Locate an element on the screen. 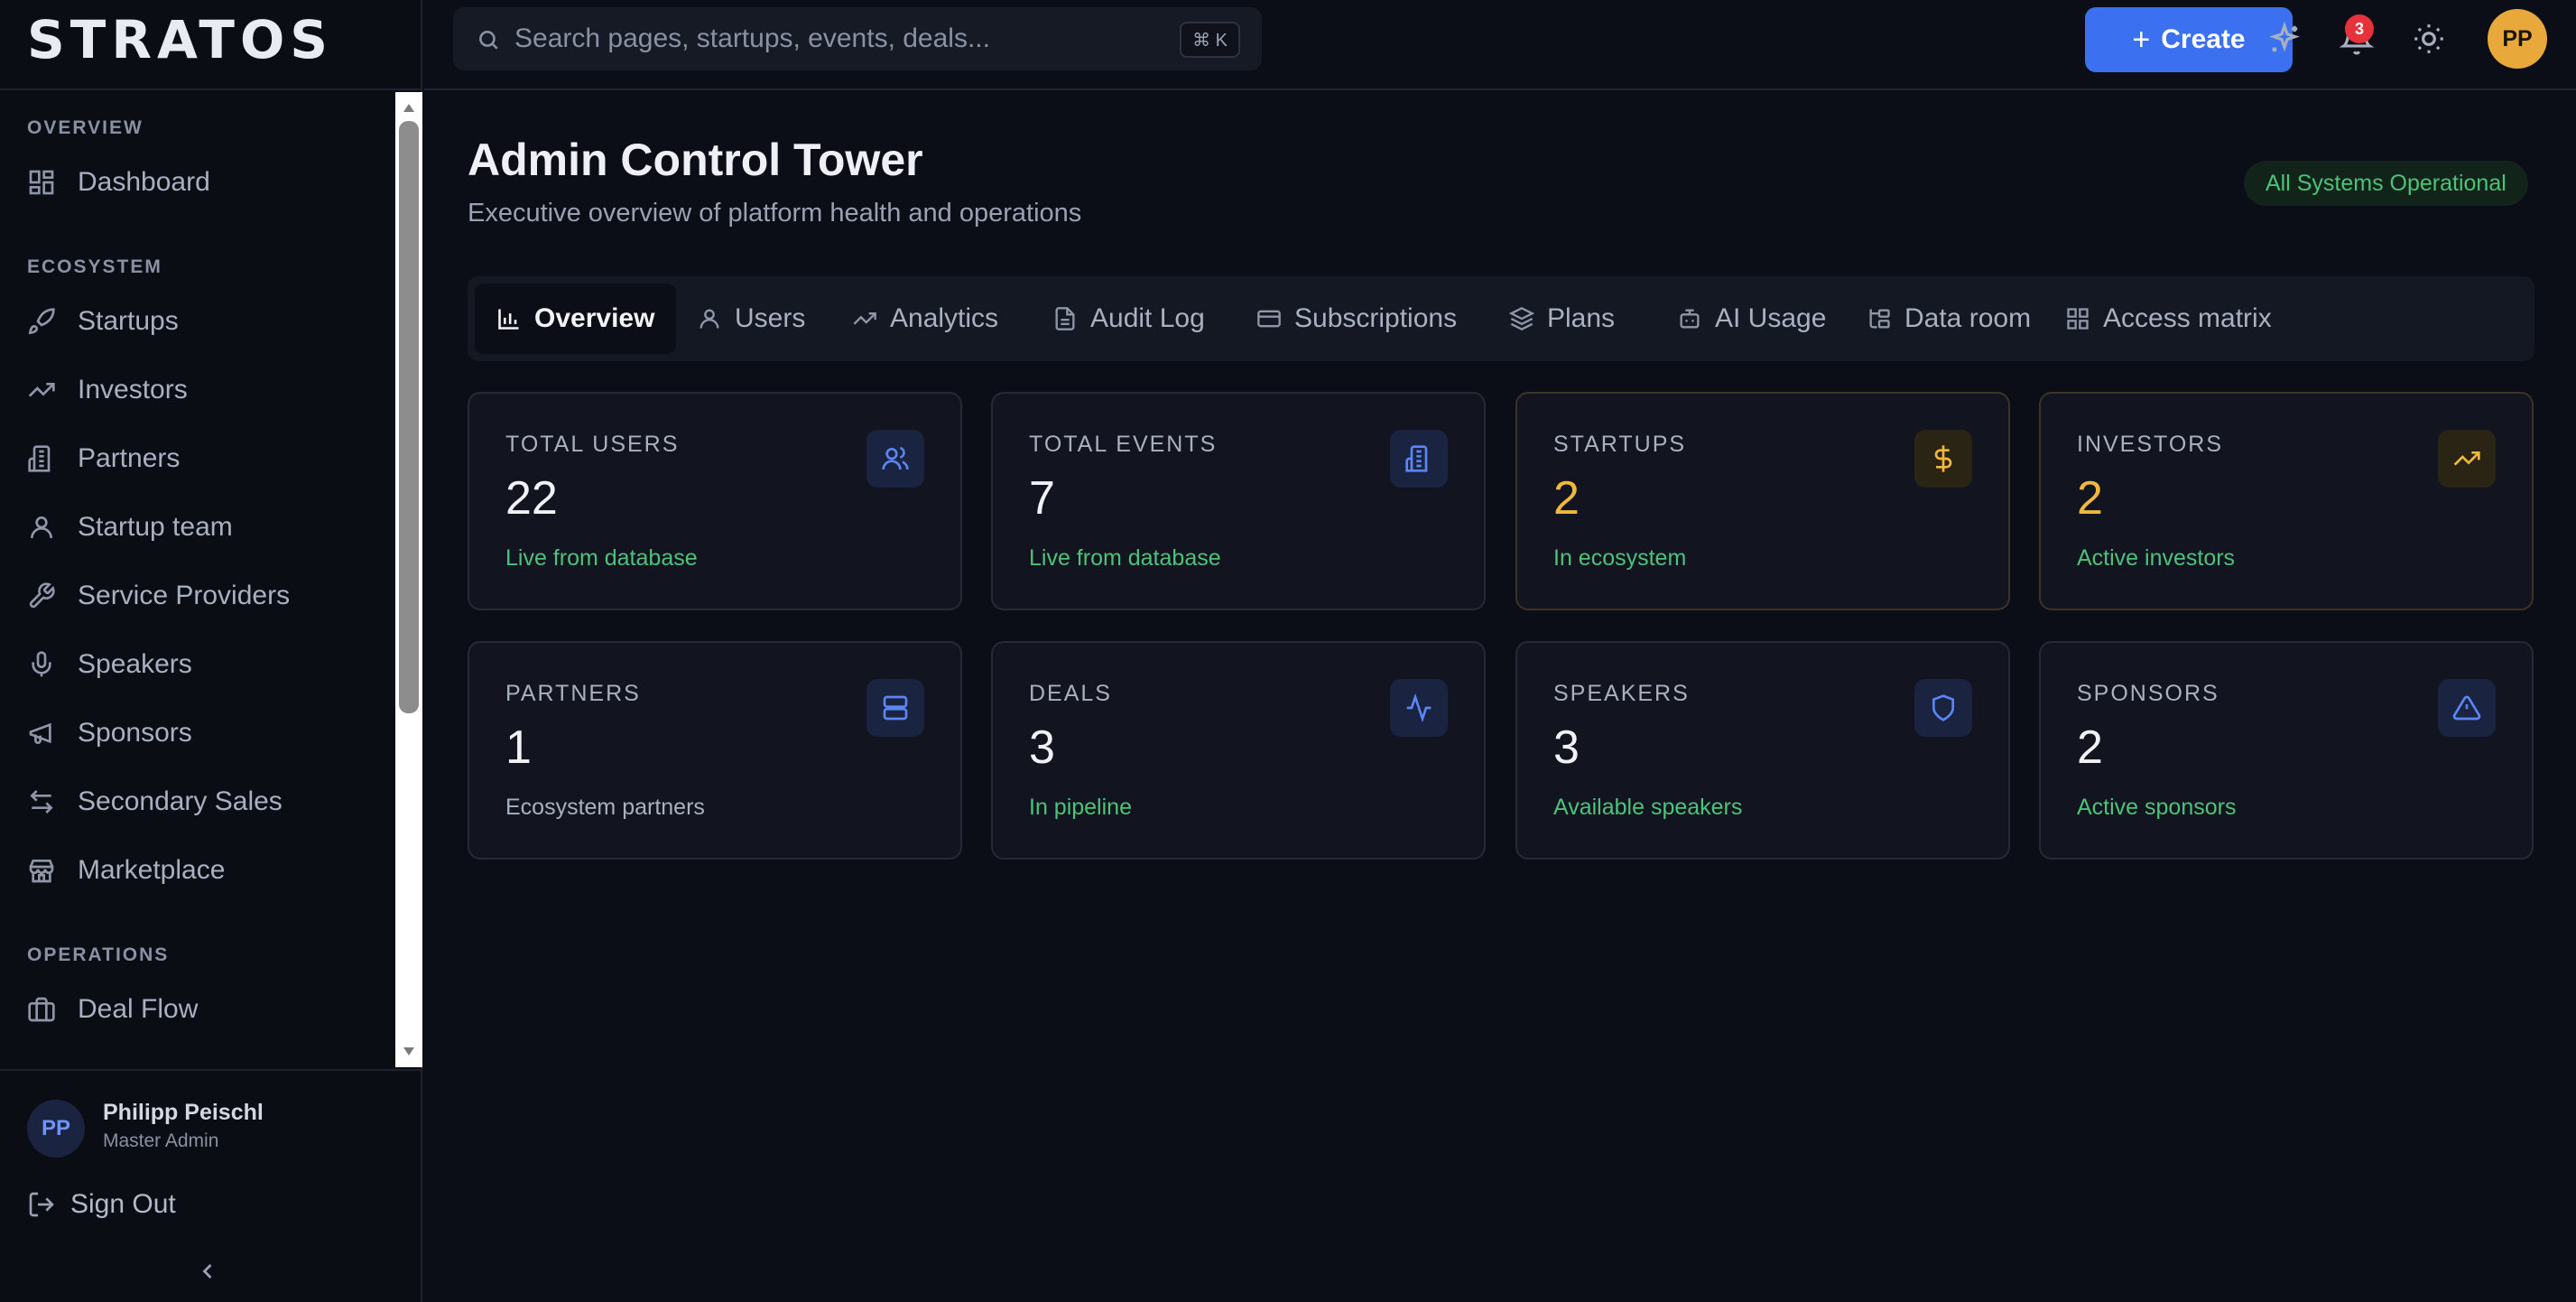 This screenshot has width=2576, height=1302. stat-card-sponsors: SPONSORS 2 Active sponsors is located at coordinates (2286, 750).